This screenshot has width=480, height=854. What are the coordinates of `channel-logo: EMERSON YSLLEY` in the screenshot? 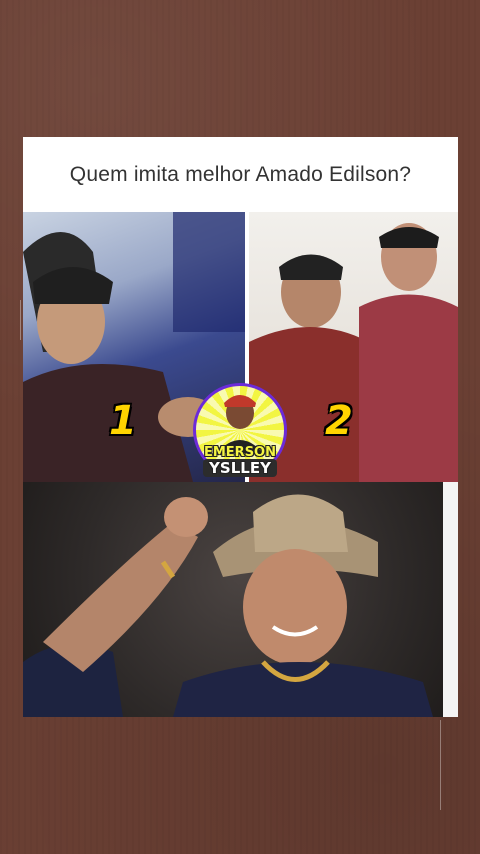 It's located at (240, 431).